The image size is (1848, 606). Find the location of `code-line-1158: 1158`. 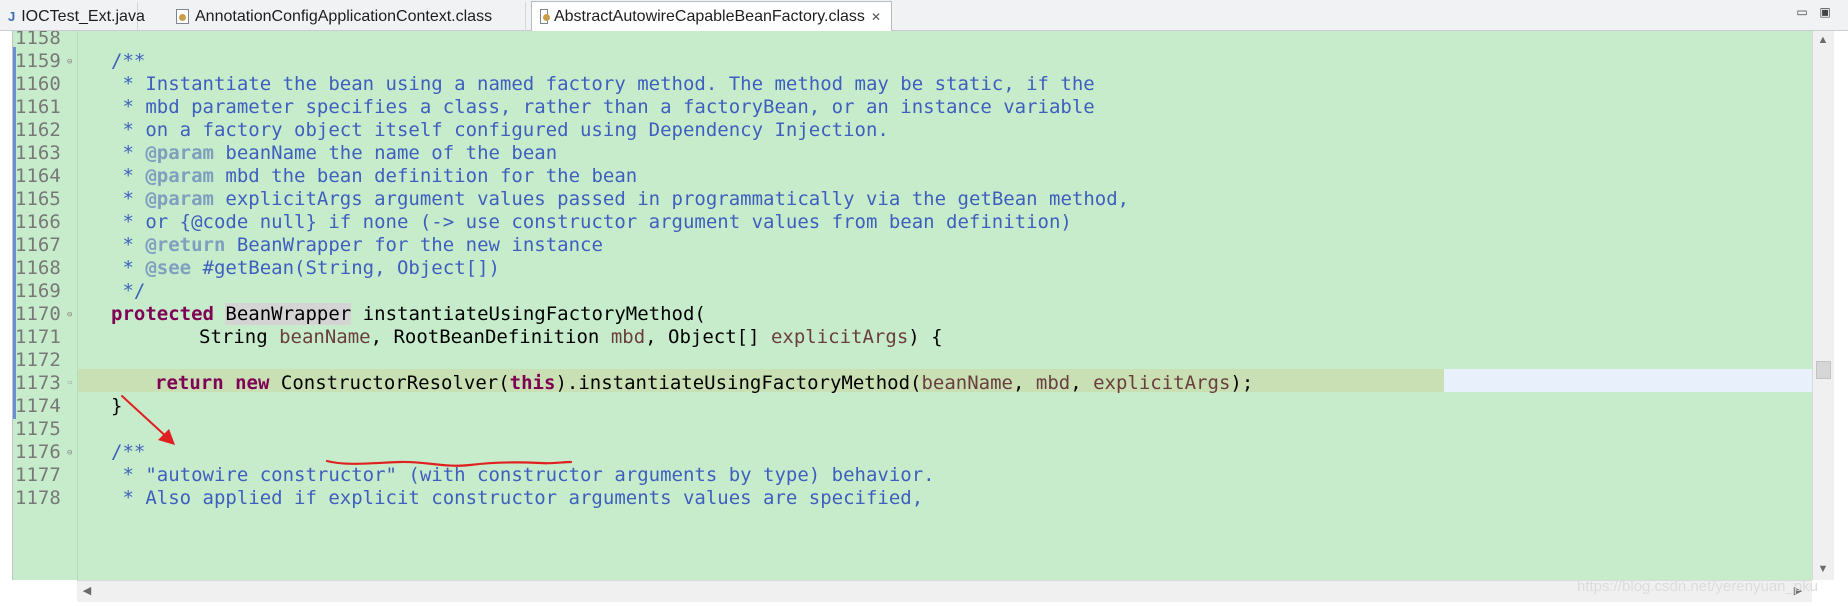

code-line-1158: 1158 is located at coordinates (913, 40).